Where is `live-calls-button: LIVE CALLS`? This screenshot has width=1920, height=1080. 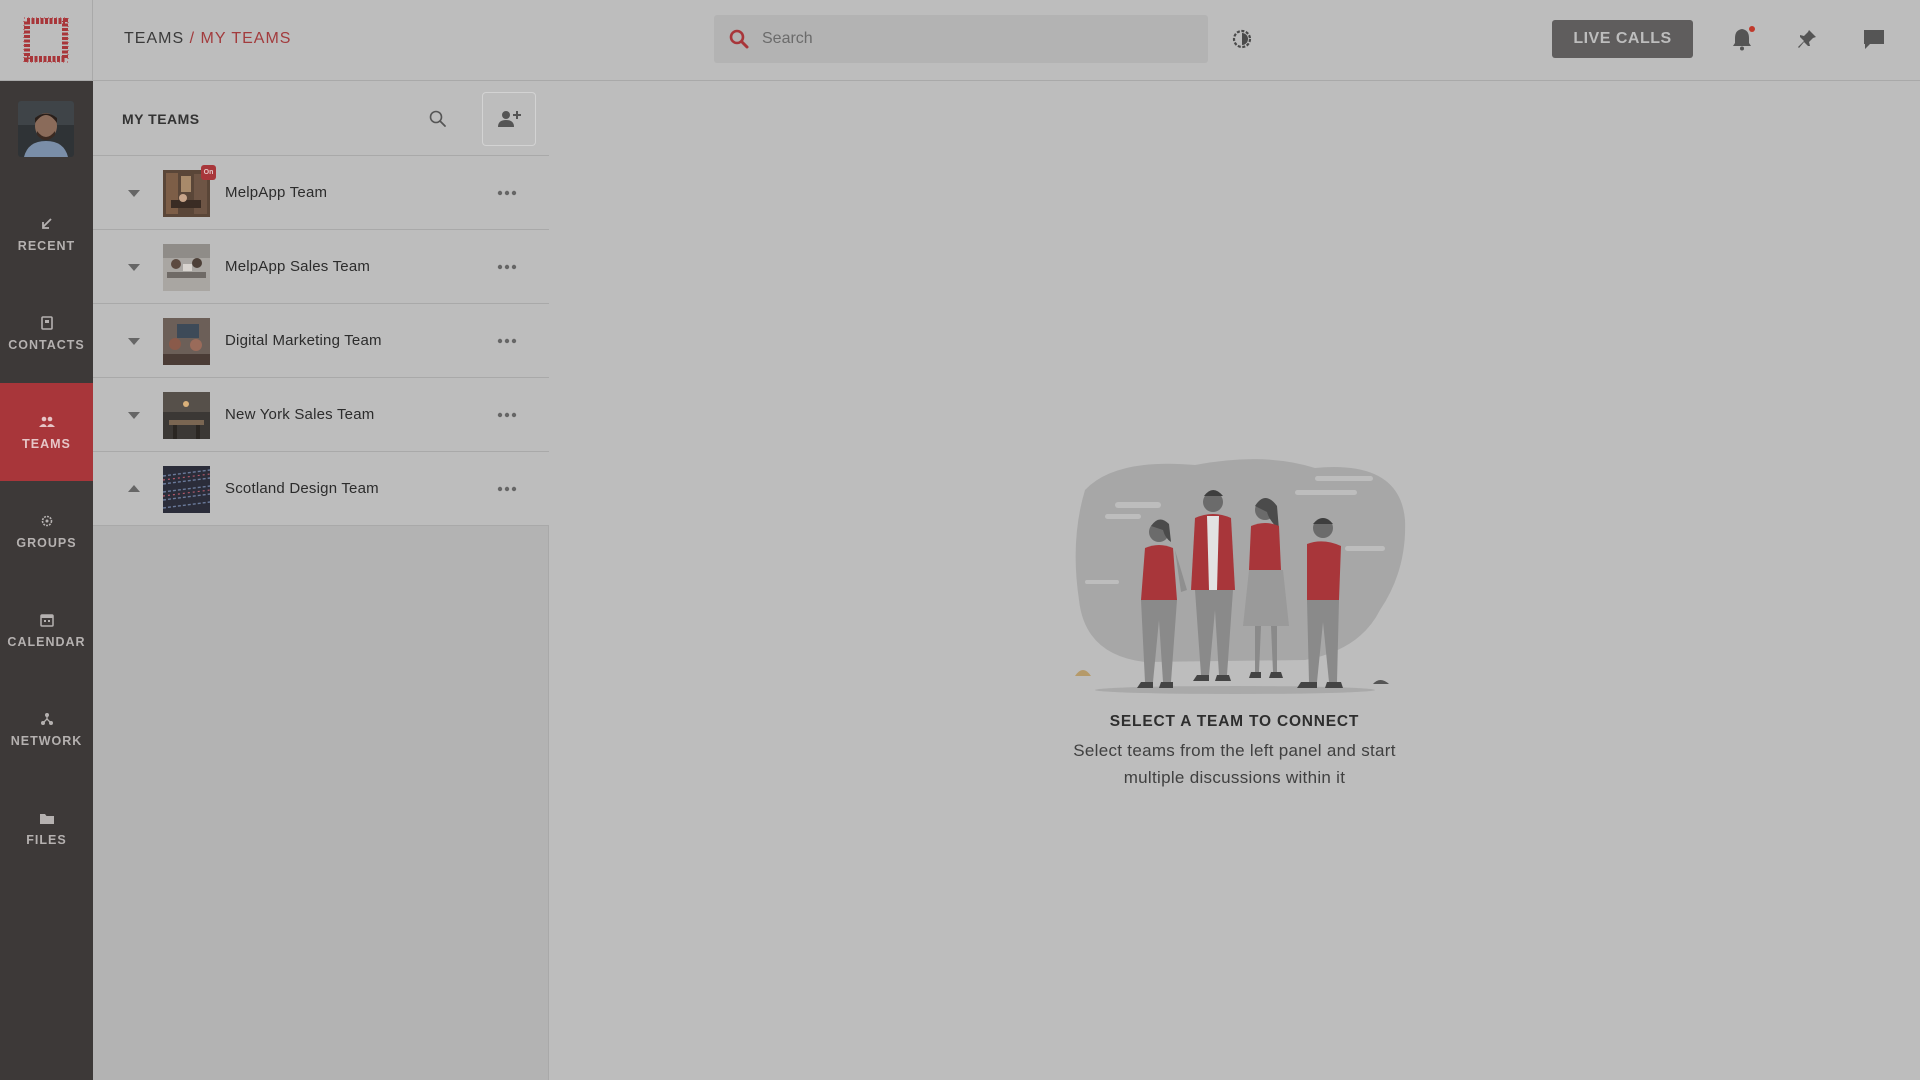
live-calls-button: LIVE CALLS is located at coordinates (1622, 39).